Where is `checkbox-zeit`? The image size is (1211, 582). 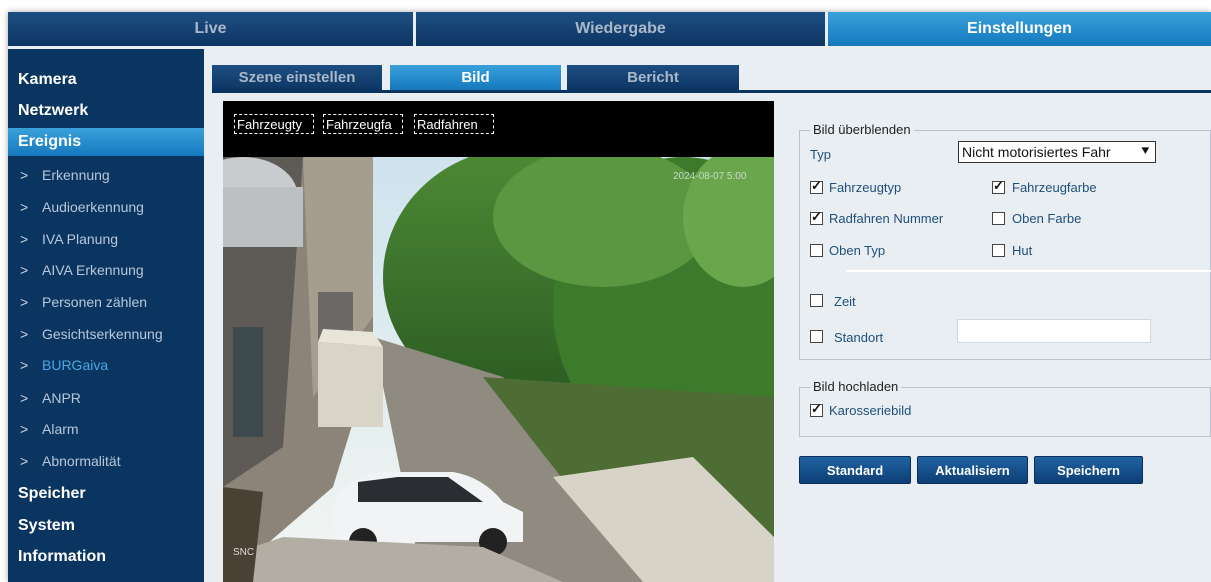
checkbox-zeit is located at coordinates (816, 300).